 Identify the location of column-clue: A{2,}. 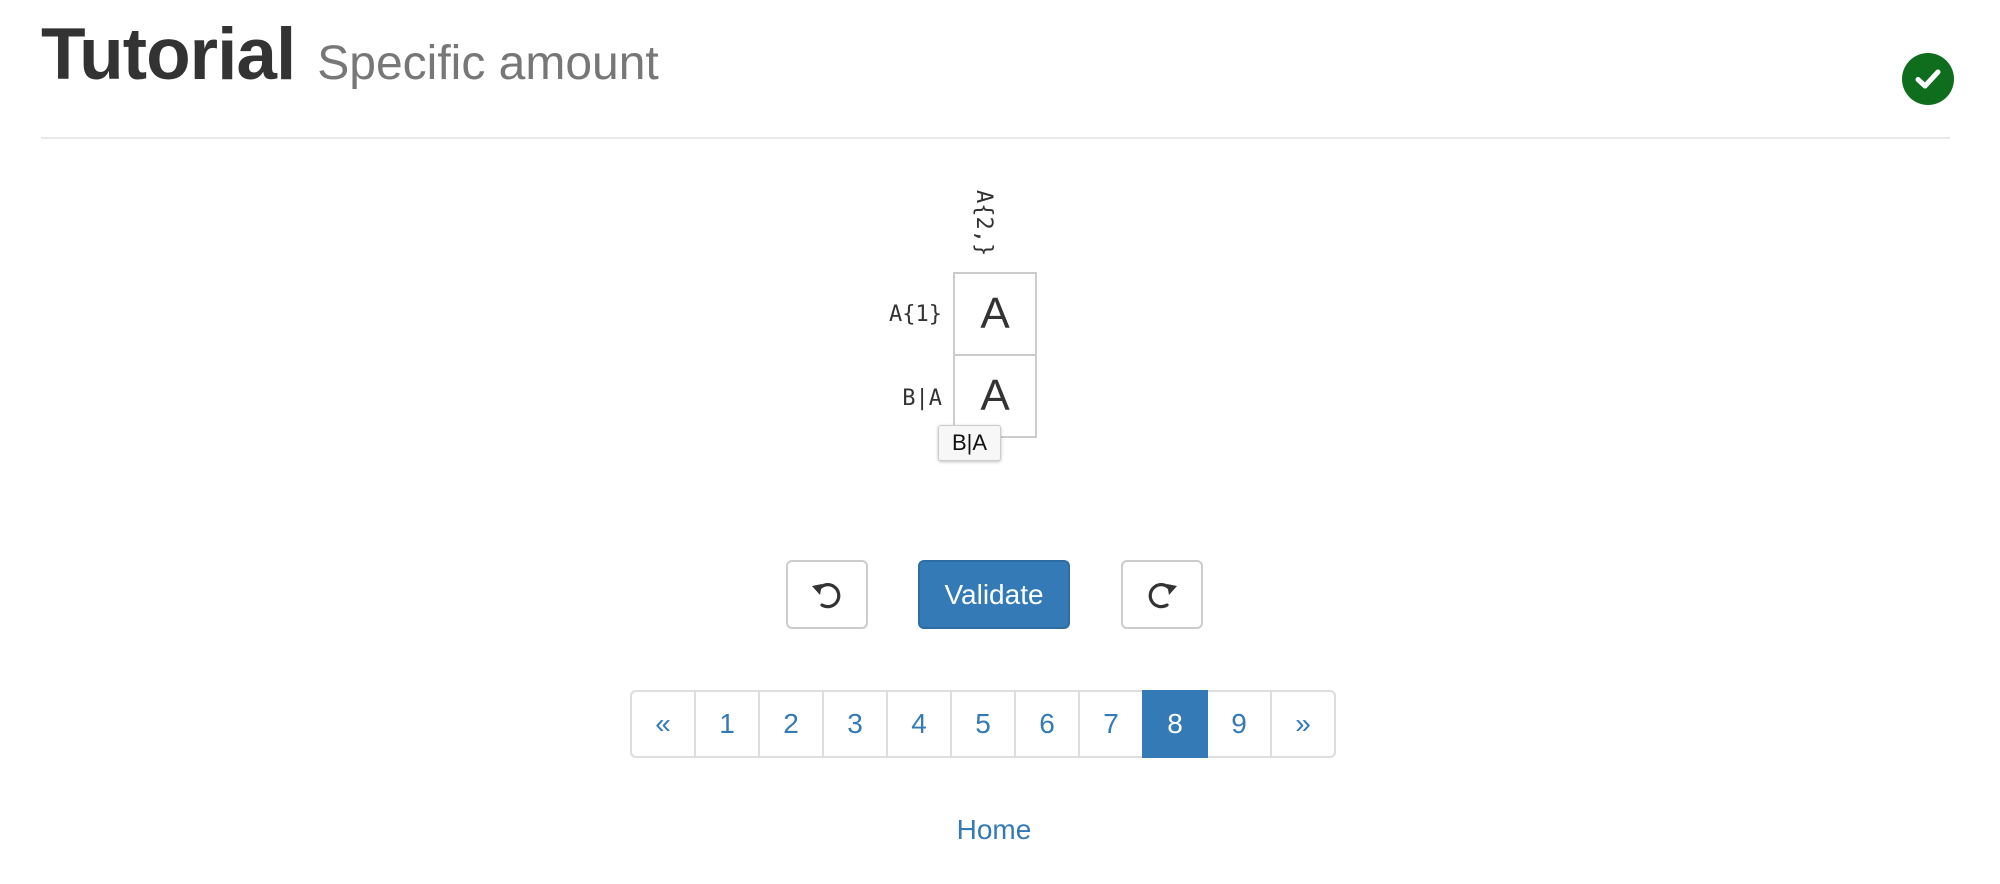
(983, 223).